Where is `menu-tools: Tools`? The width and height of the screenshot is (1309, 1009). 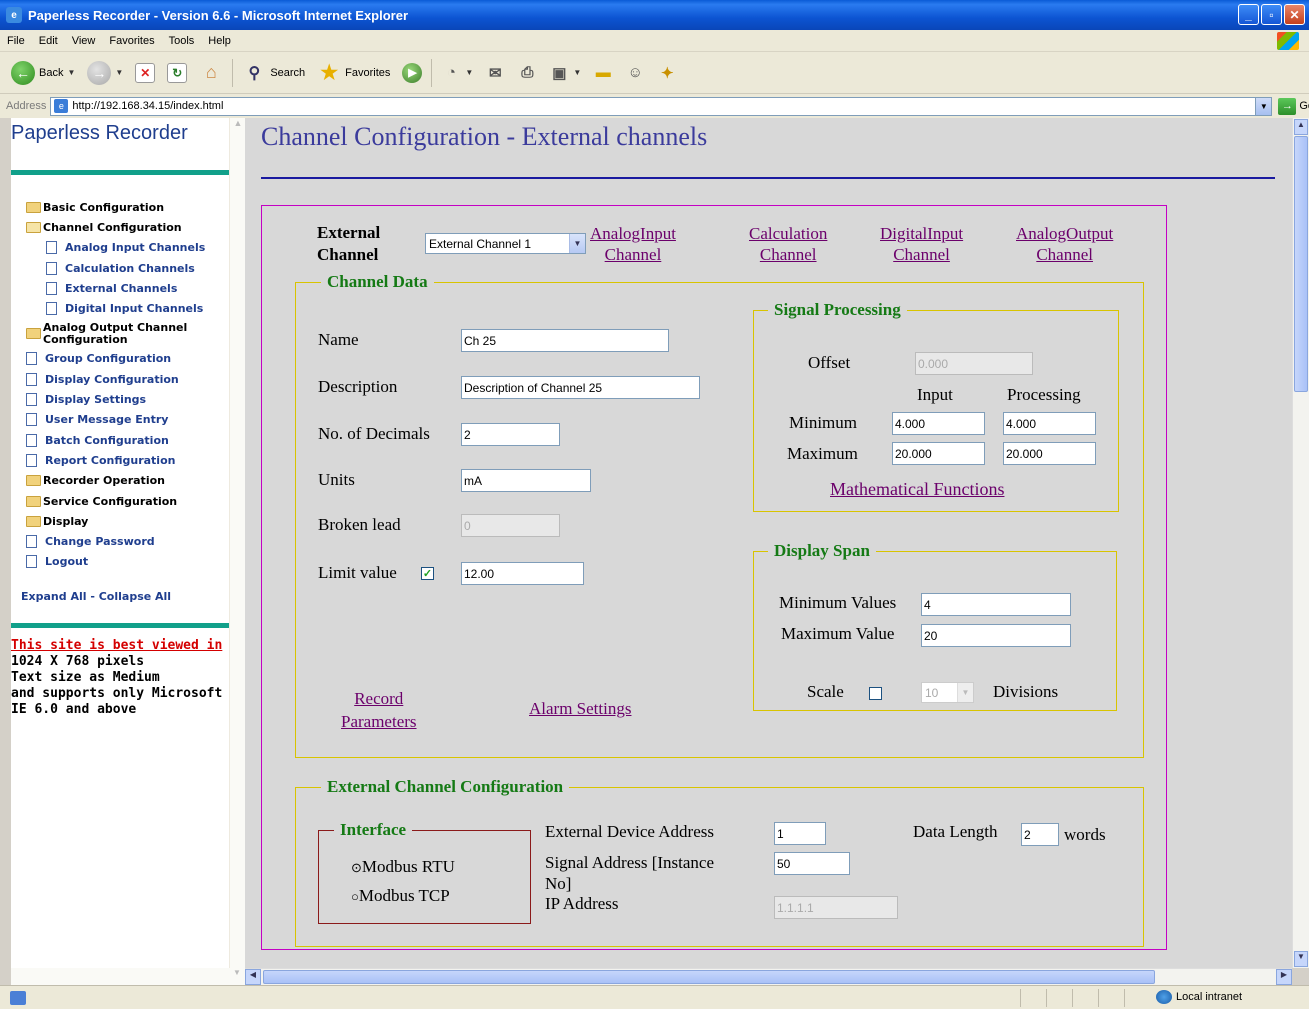 menu-tools: Tools is located at coordinates (182, 41).